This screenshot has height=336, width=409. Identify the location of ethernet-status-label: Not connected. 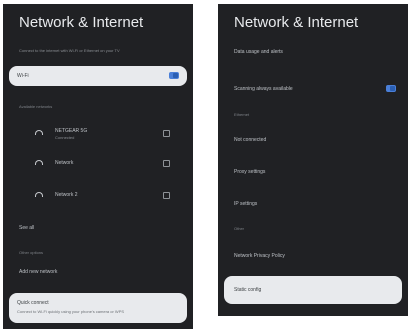
(250, 140).